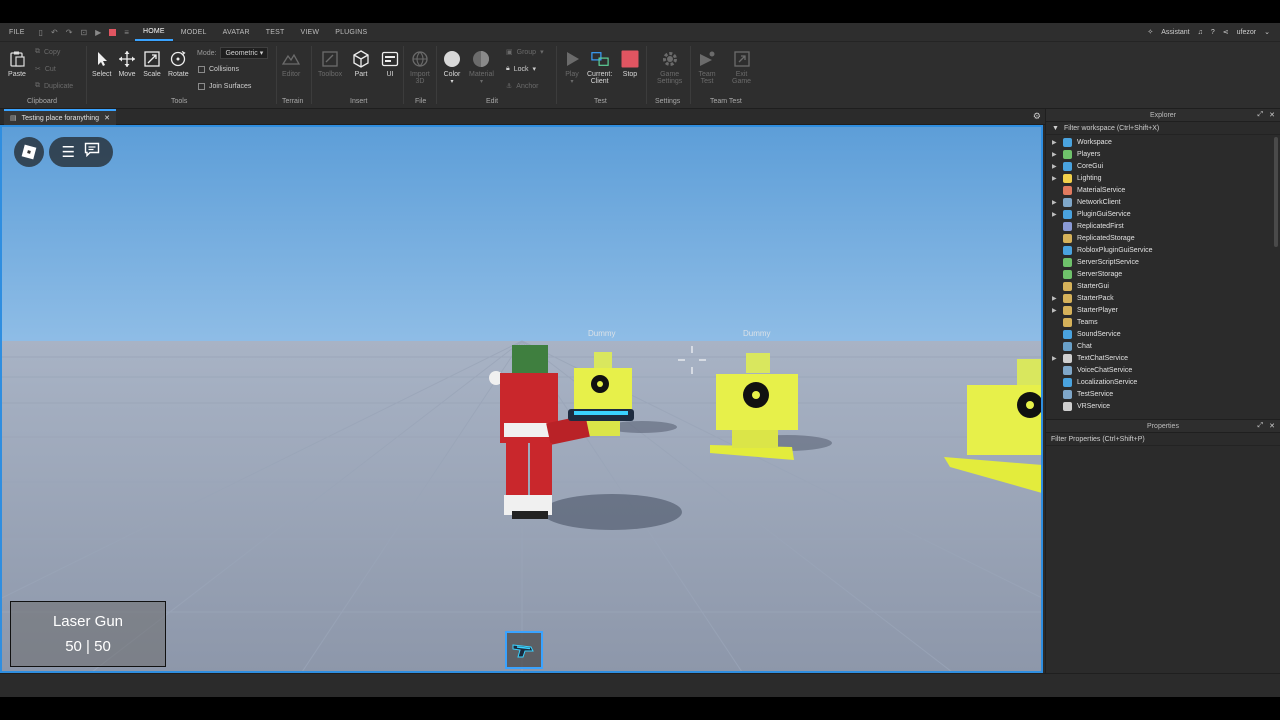  Describe the element at coordinates (1175, 32) in the screenshot. I see `assistant-button: Assistant` at that location.